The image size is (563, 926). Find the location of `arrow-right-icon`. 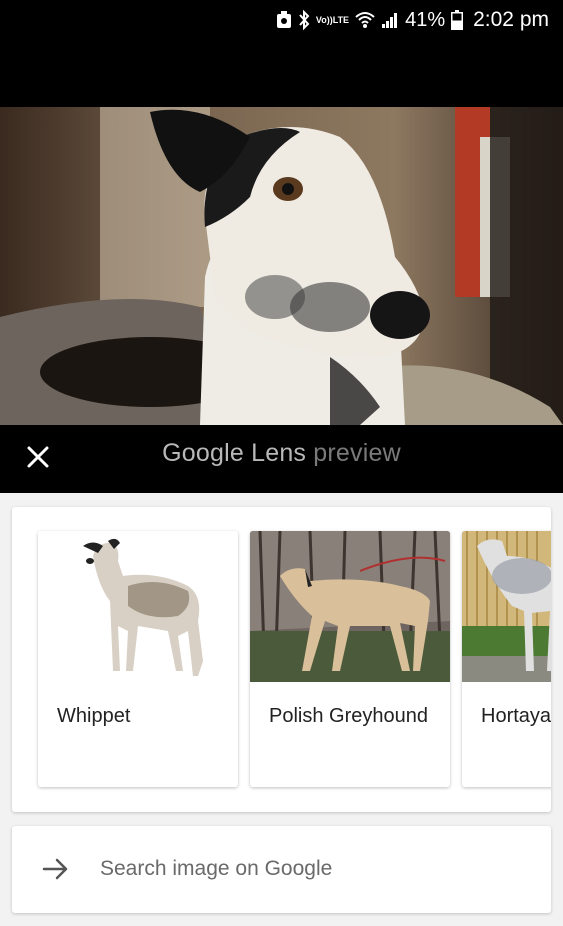

arrow-right-icon is located at coordinates (56, 871).